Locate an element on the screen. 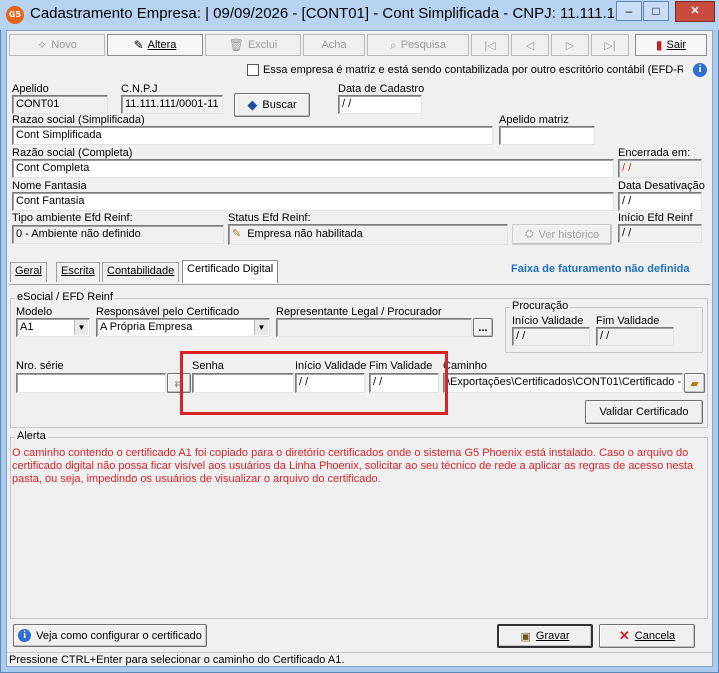  status-efd-field: ✎ Empresa não habilitada is located at coordinates (368, 234).